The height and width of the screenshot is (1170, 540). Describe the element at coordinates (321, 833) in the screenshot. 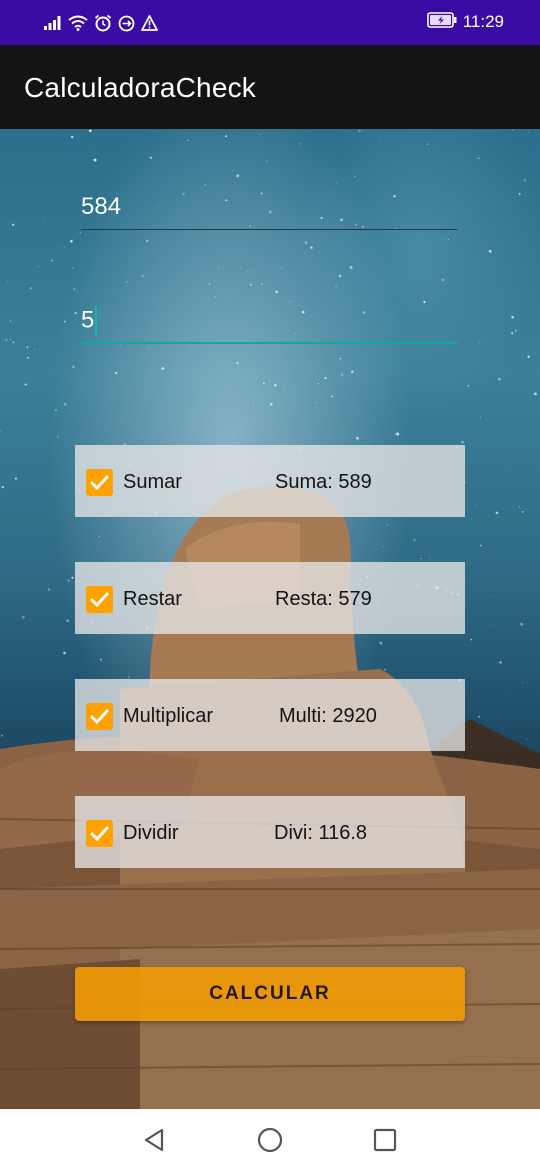

I see `dividir-result: Divi: 116.8` at that location.